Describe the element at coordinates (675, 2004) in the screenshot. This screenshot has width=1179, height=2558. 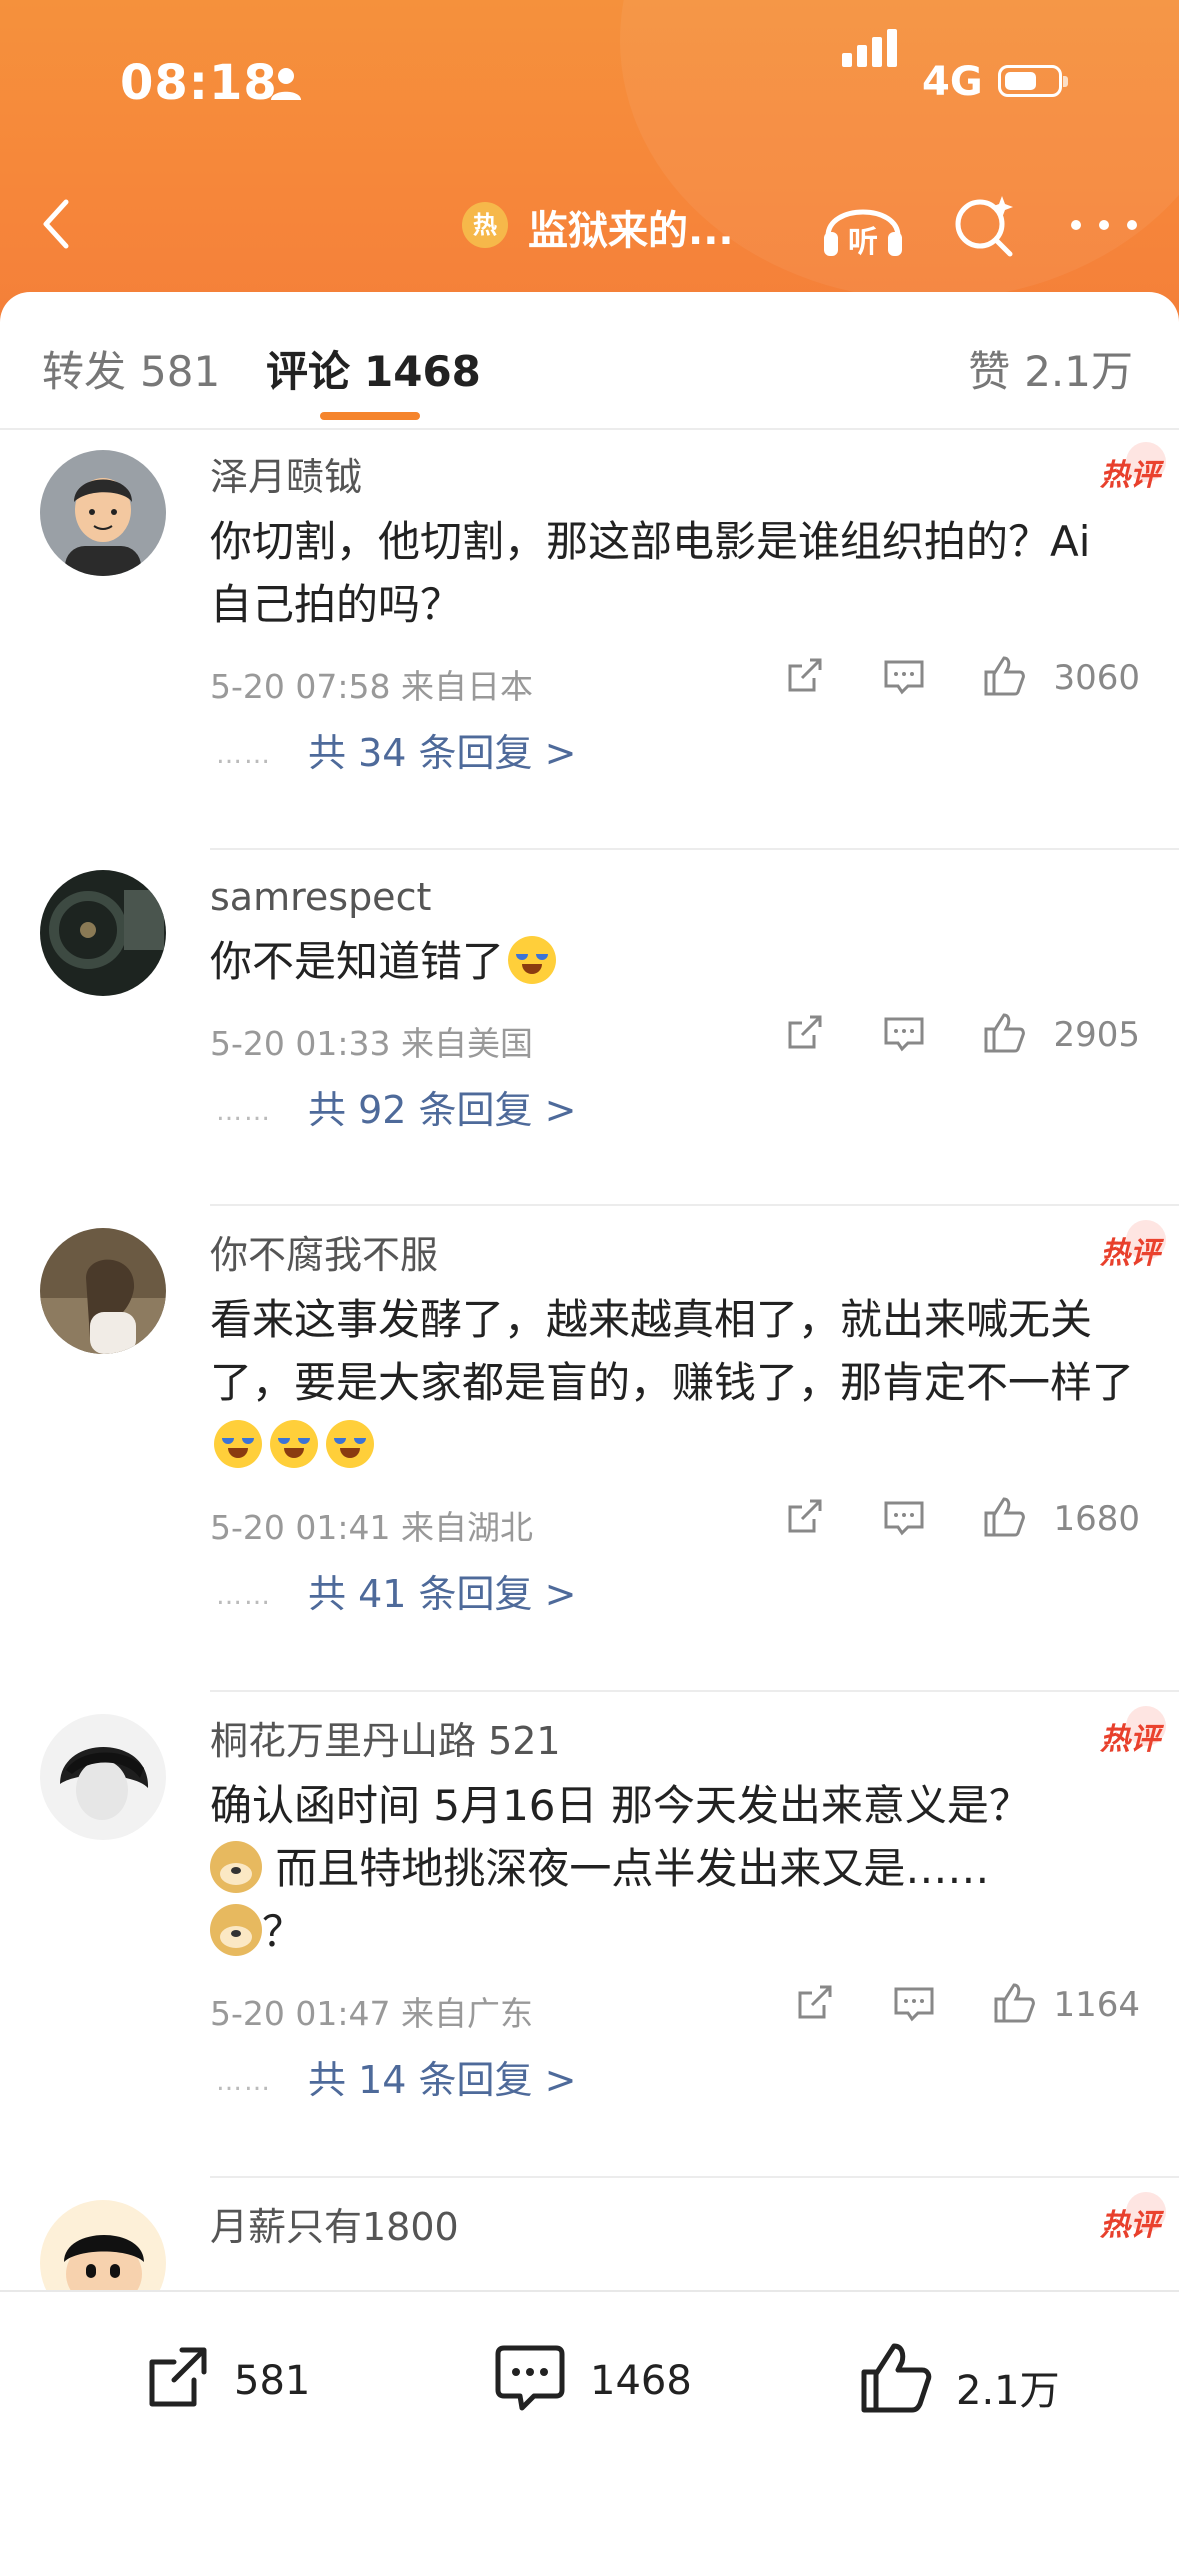
I see `comment-meta: 5-20 01:47 来自广东 1164` at that location.